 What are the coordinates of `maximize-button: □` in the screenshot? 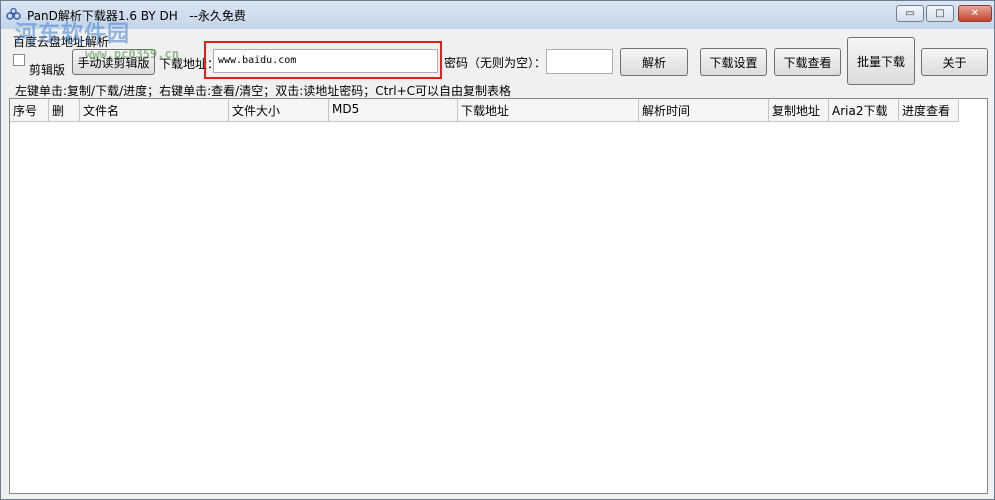 It's located at (940, 13).